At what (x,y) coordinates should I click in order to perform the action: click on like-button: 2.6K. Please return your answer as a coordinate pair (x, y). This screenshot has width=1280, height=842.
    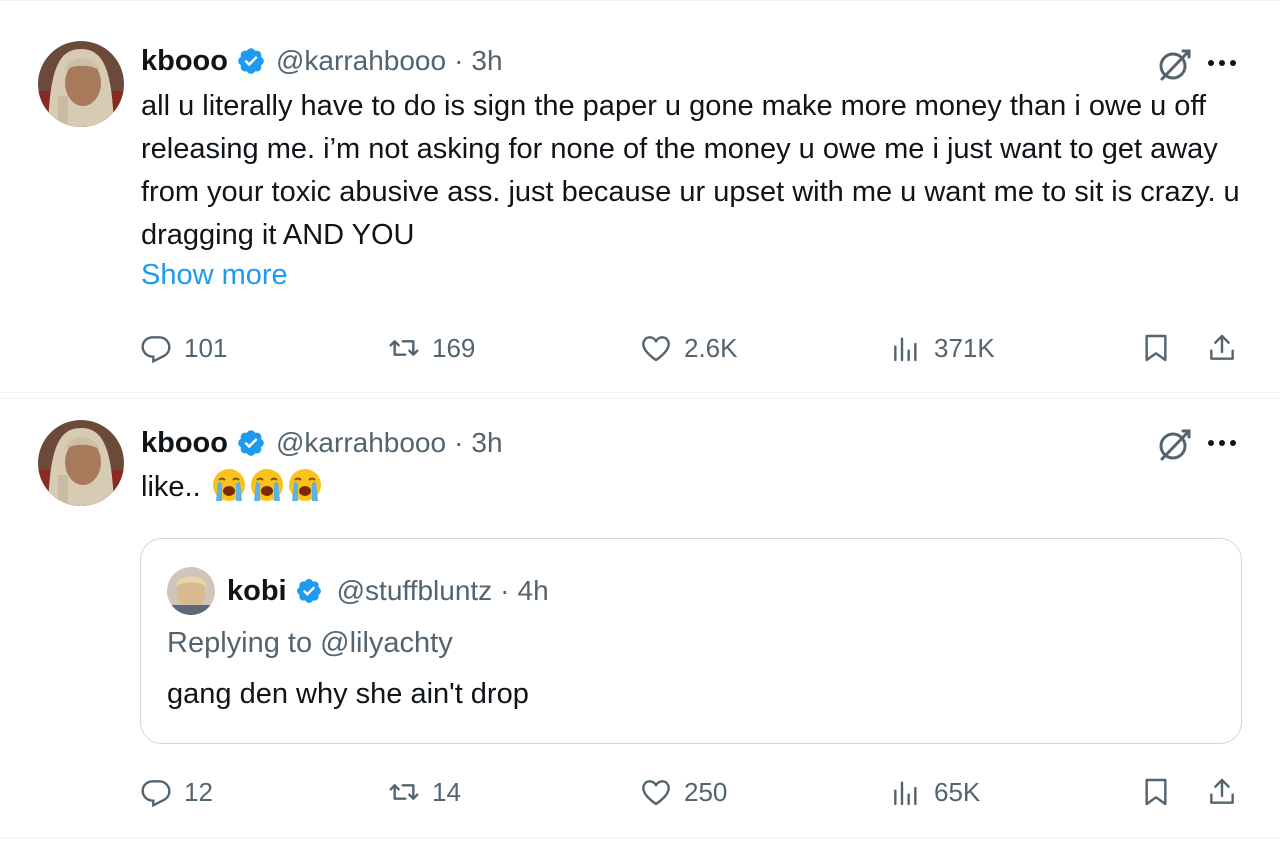
    Looking at the image, I should click on (689, 348).